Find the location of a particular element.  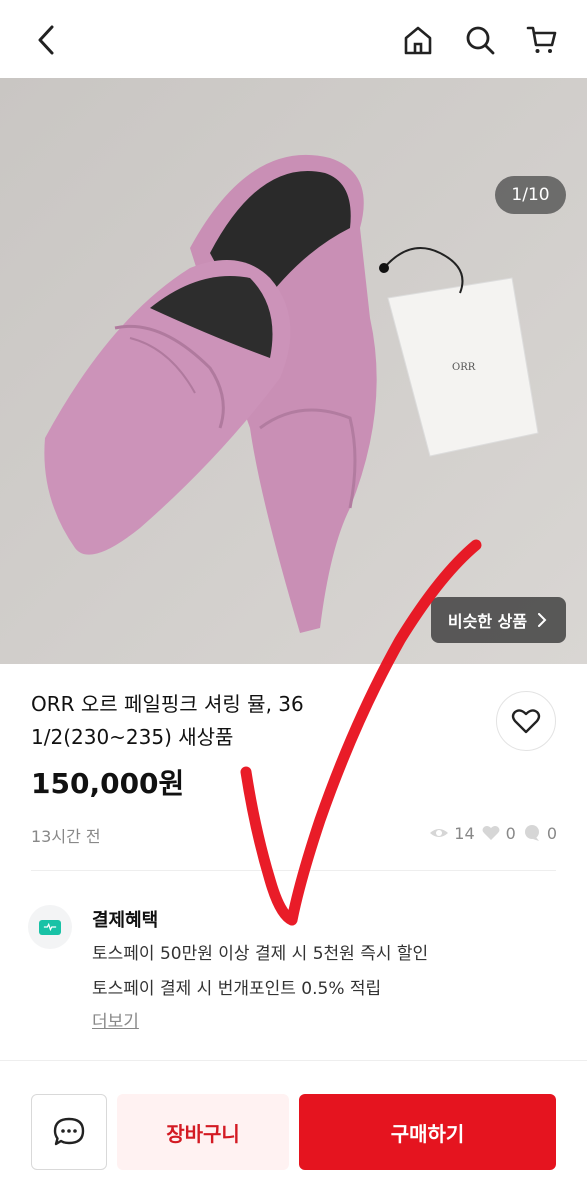

payment-card-icon is located at coordinates (50, 927).